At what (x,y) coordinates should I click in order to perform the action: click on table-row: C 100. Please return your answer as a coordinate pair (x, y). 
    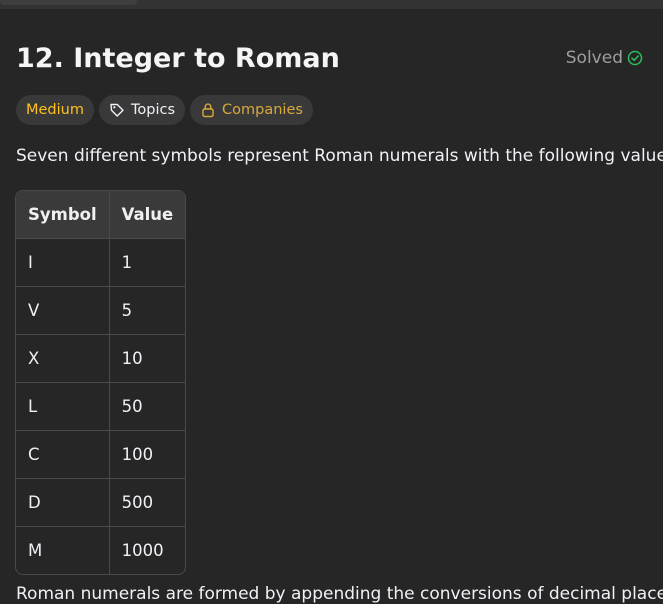
    Looking at the image, I should click on (101, 455).